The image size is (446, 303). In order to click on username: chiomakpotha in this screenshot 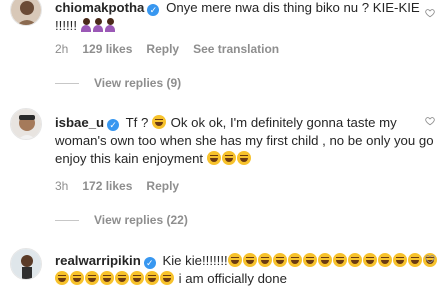, I will do `click(99, 7)`.